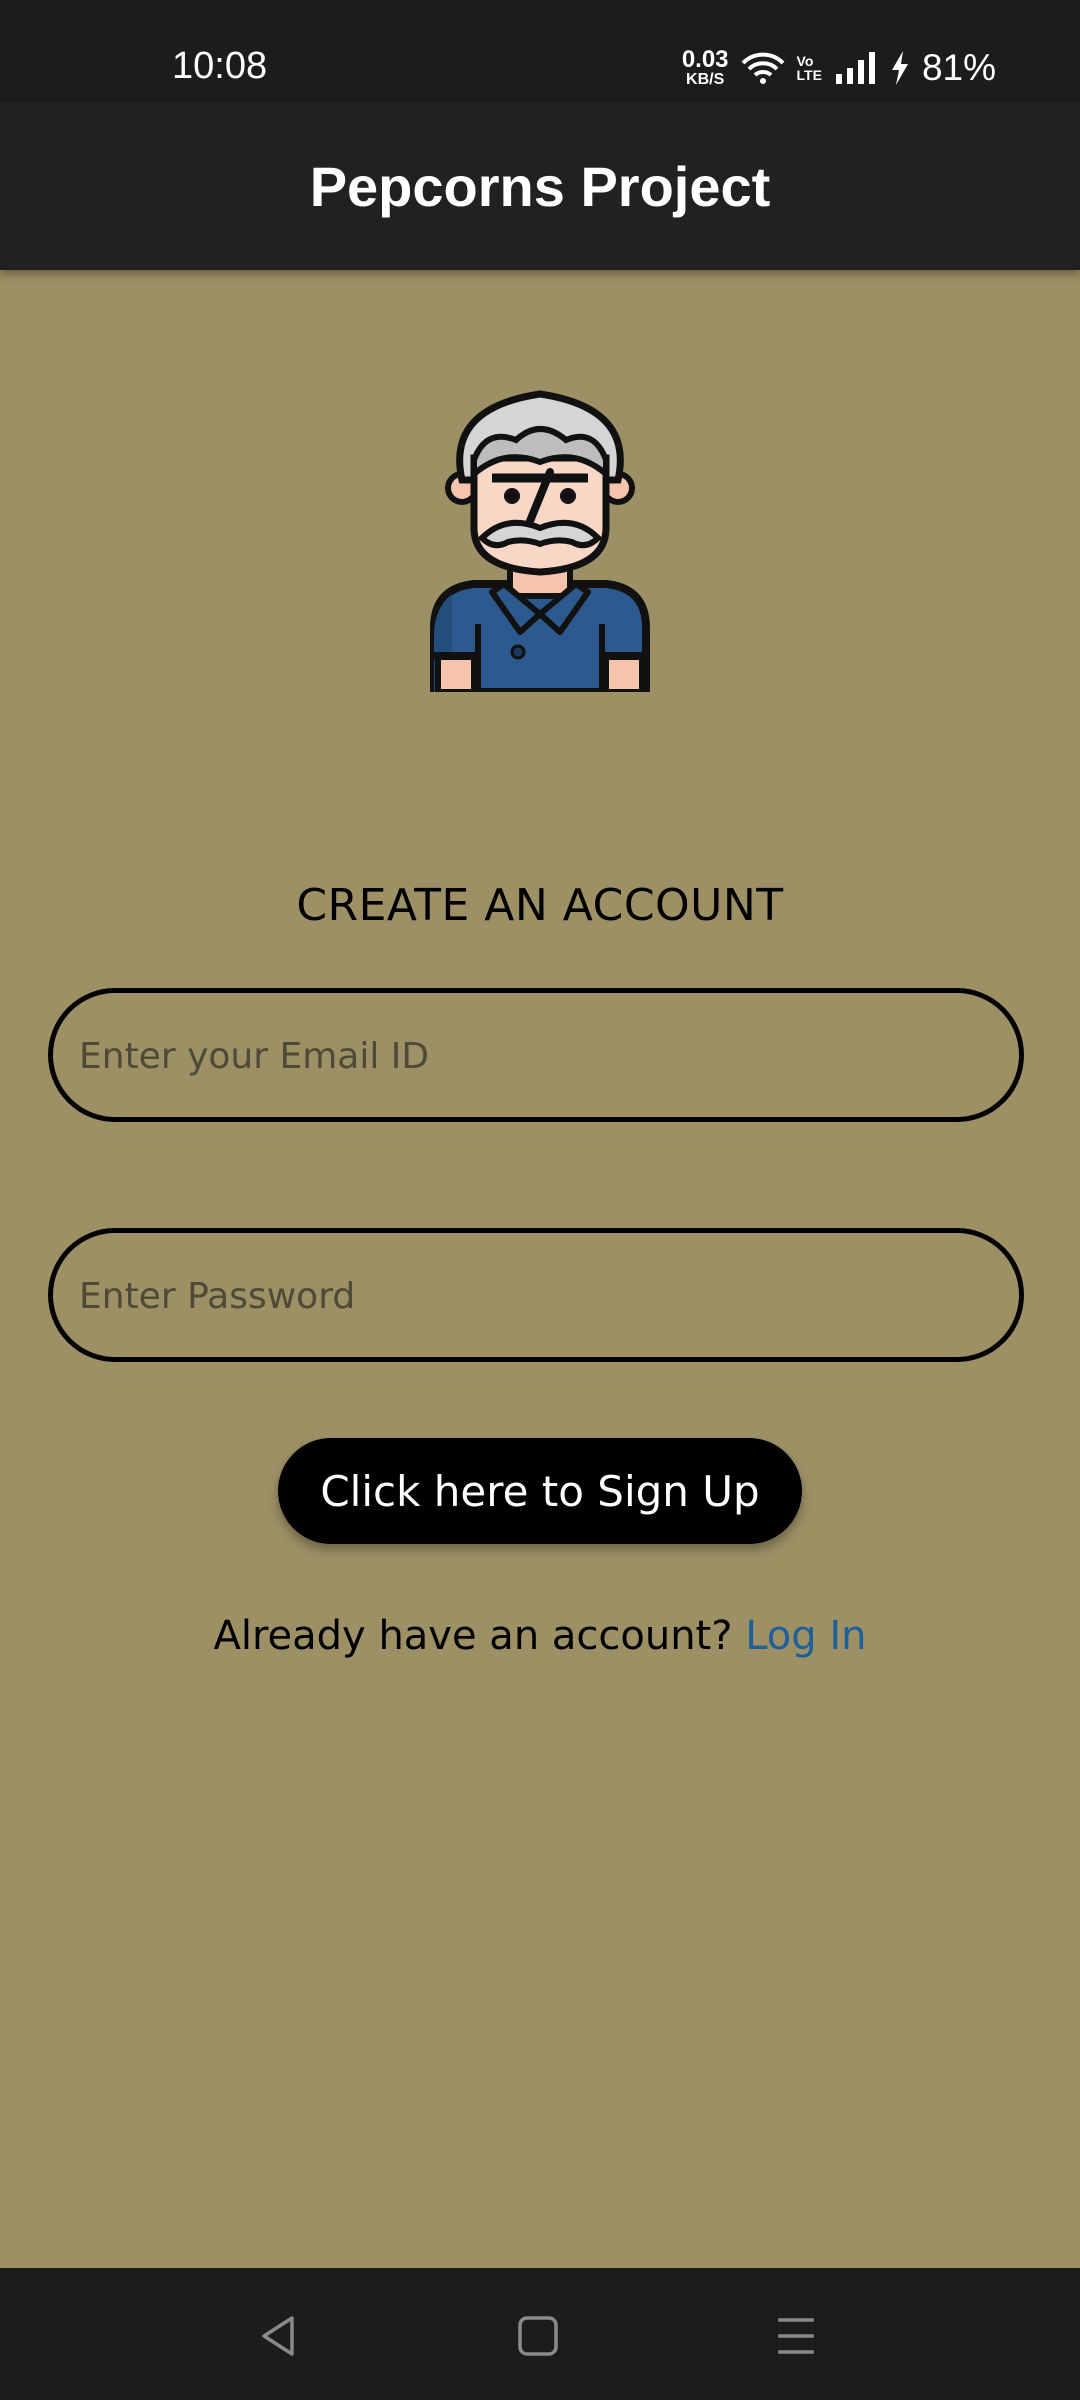 This screenshot has height=2400, width=1080. Describe the element at coordinates (220, 66) in the screenshot. I see `status-time: 10:08` at that location.